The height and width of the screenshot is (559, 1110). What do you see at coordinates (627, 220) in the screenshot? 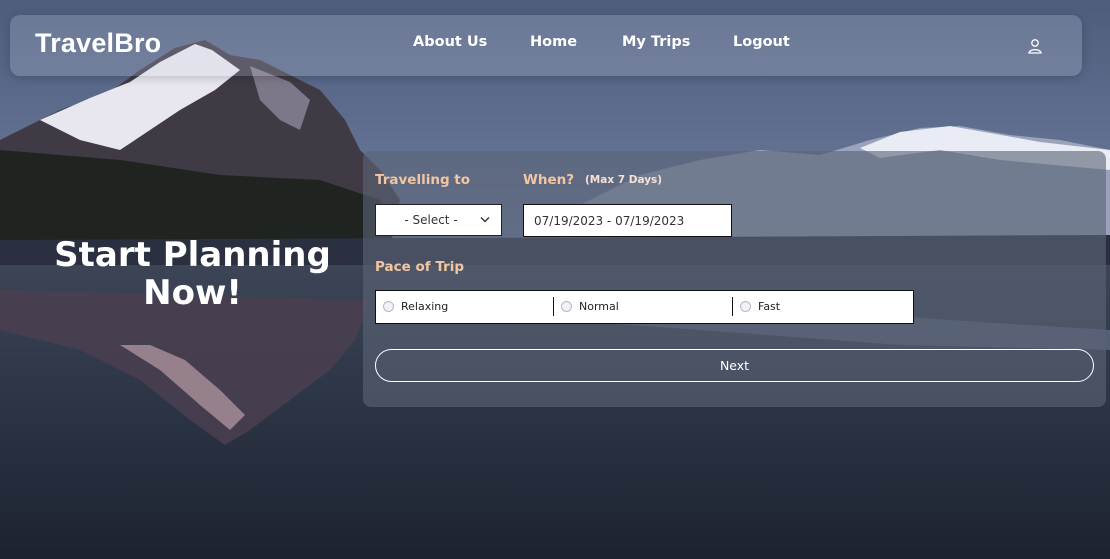
I see `date-range-input` at bounding box center [627, 220].